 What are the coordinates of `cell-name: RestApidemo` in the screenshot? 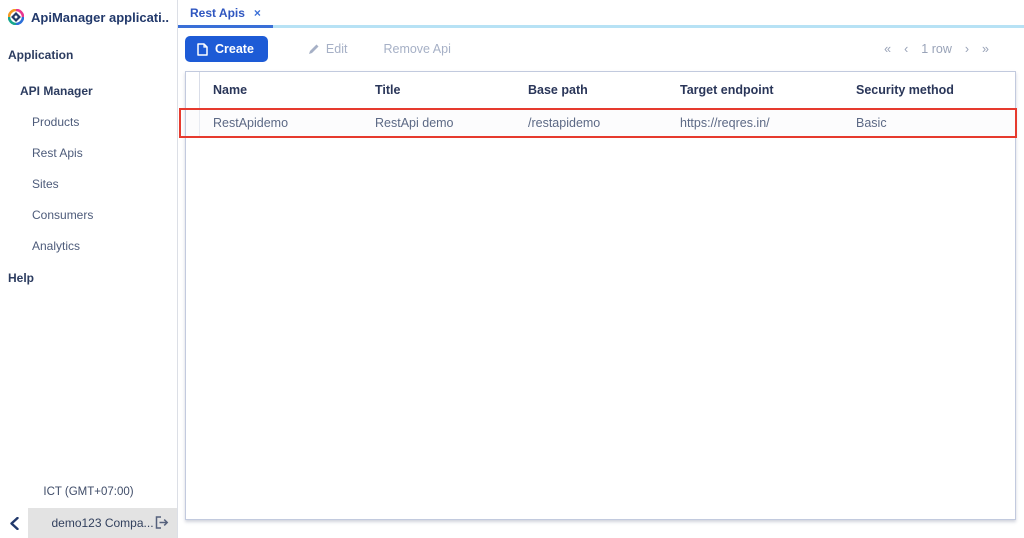 It's located at (251, 122).